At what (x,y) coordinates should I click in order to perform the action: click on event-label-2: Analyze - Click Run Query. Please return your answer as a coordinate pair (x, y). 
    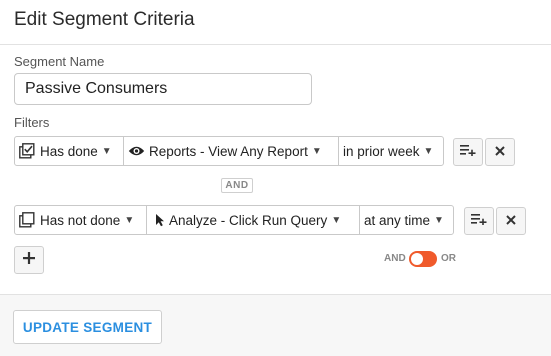
    Looking at the image, I should click on (248, 220).